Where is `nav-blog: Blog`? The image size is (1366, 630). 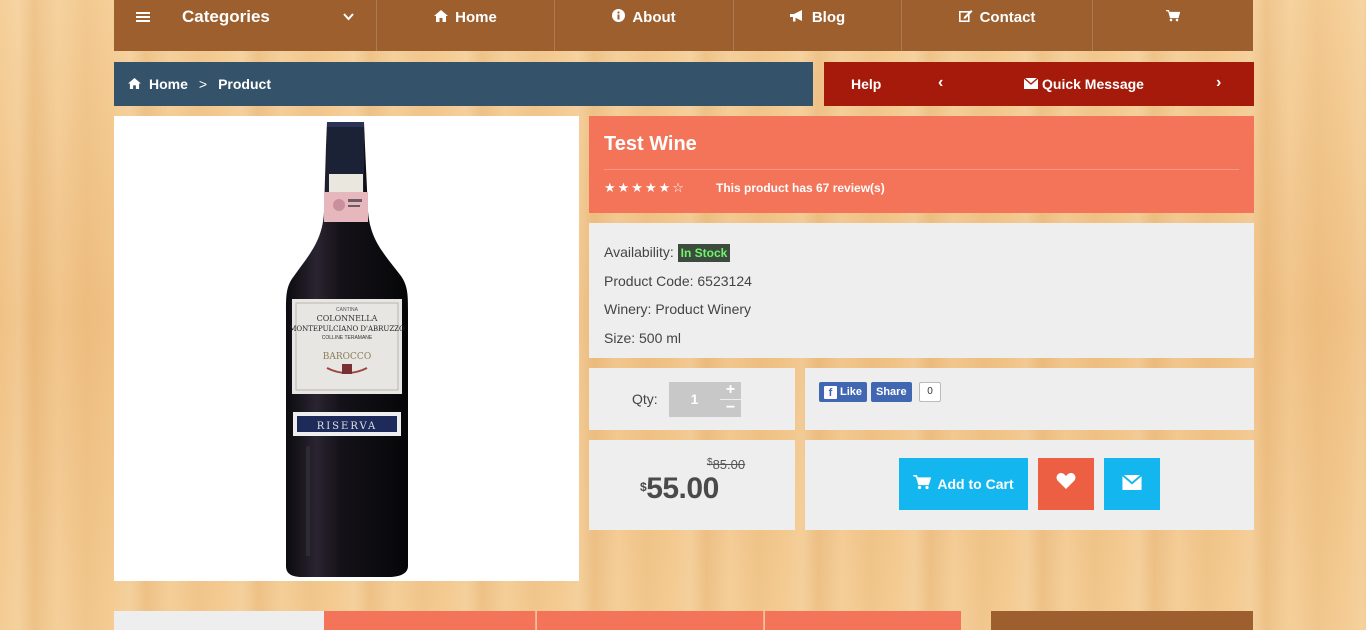
nav-blog: Blog is located at coordinates (818, 25).